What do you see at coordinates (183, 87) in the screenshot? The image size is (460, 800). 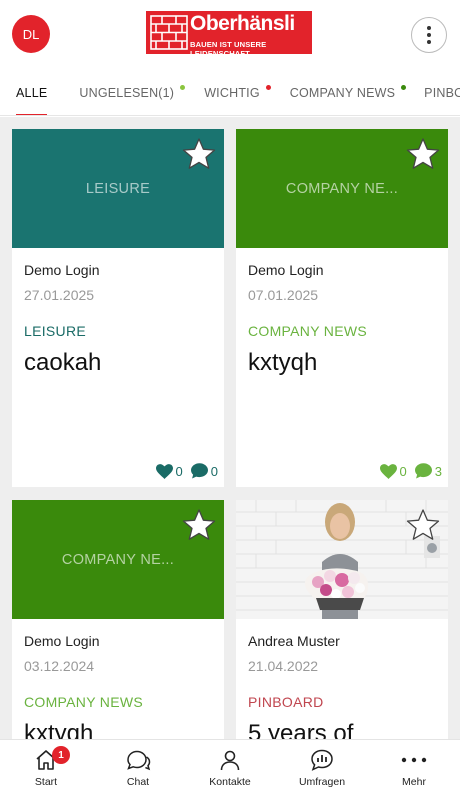 I see `unread-dot` at bounding box center [183, 87].